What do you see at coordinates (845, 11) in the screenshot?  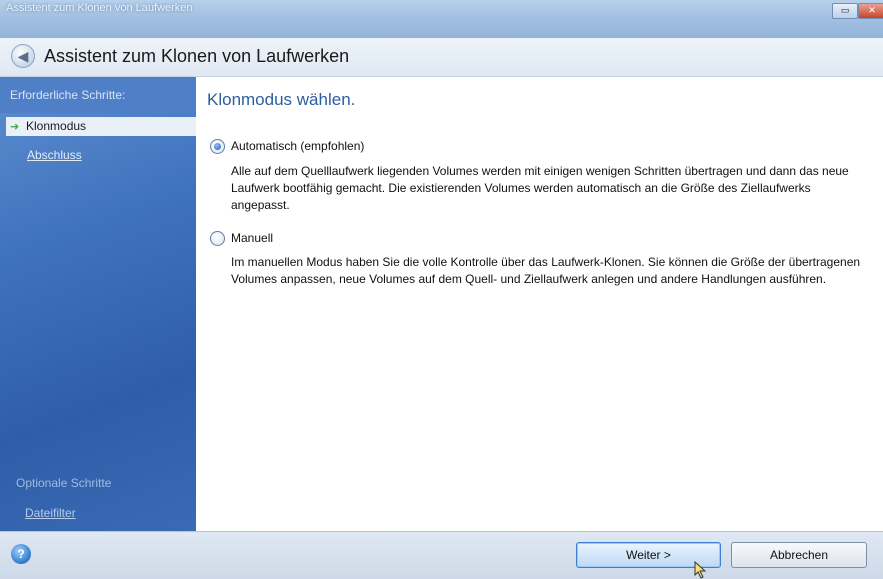 I see `restore-button: ▭` at bounding box center [845, 11].